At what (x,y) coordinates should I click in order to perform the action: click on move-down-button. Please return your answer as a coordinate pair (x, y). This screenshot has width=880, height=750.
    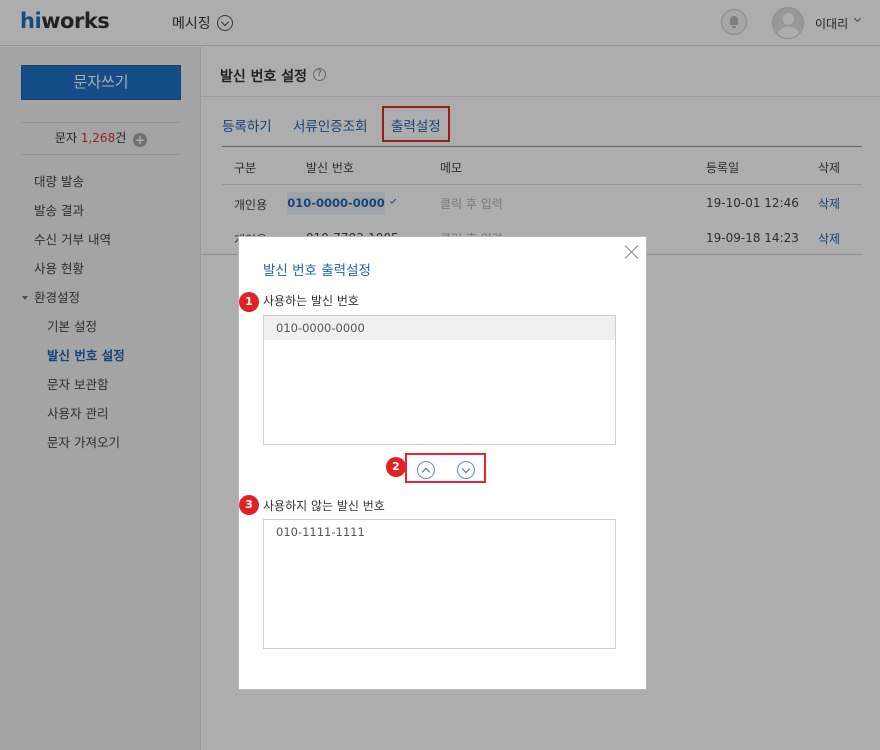
    Looking at the image, I should click on (466, 470).